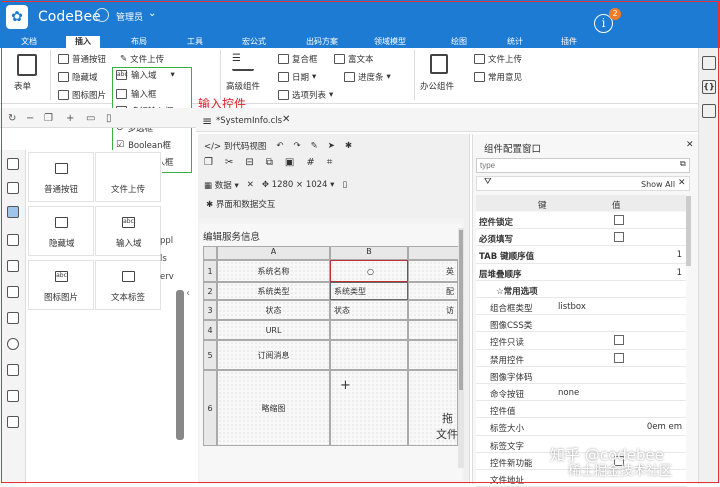 The image size is (720, 487). What do you see at coordinates (459, 42) in the screenshot?
I see `tab-draw: 绘图` at bounding box center [459, 42].